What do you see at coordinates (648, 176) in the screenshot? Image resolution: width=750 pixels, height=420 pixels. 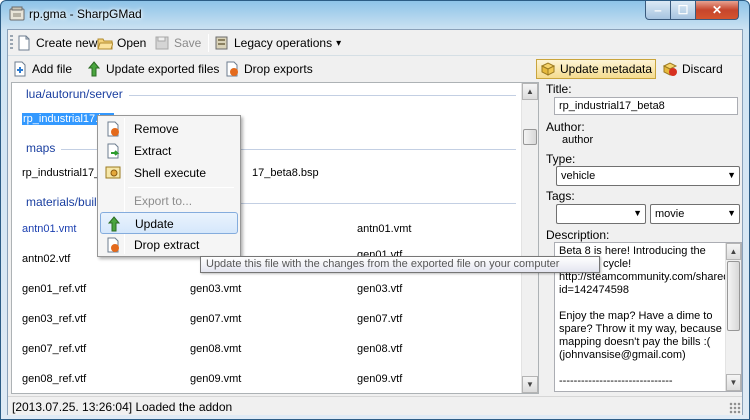 I see `type-select: vehicle ▼` at bounding box center [648, 176].